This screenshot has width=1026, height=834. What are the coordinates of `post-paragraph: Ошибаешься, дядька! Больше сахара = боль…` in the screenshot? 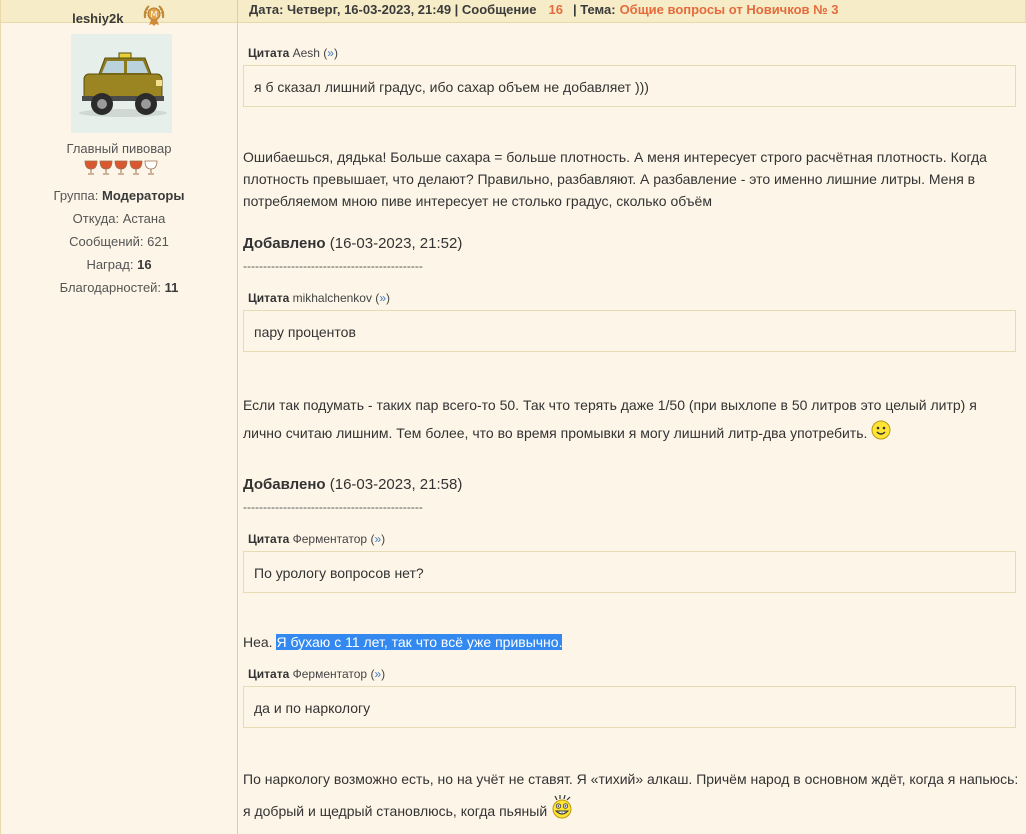 It's located at (615, 179).